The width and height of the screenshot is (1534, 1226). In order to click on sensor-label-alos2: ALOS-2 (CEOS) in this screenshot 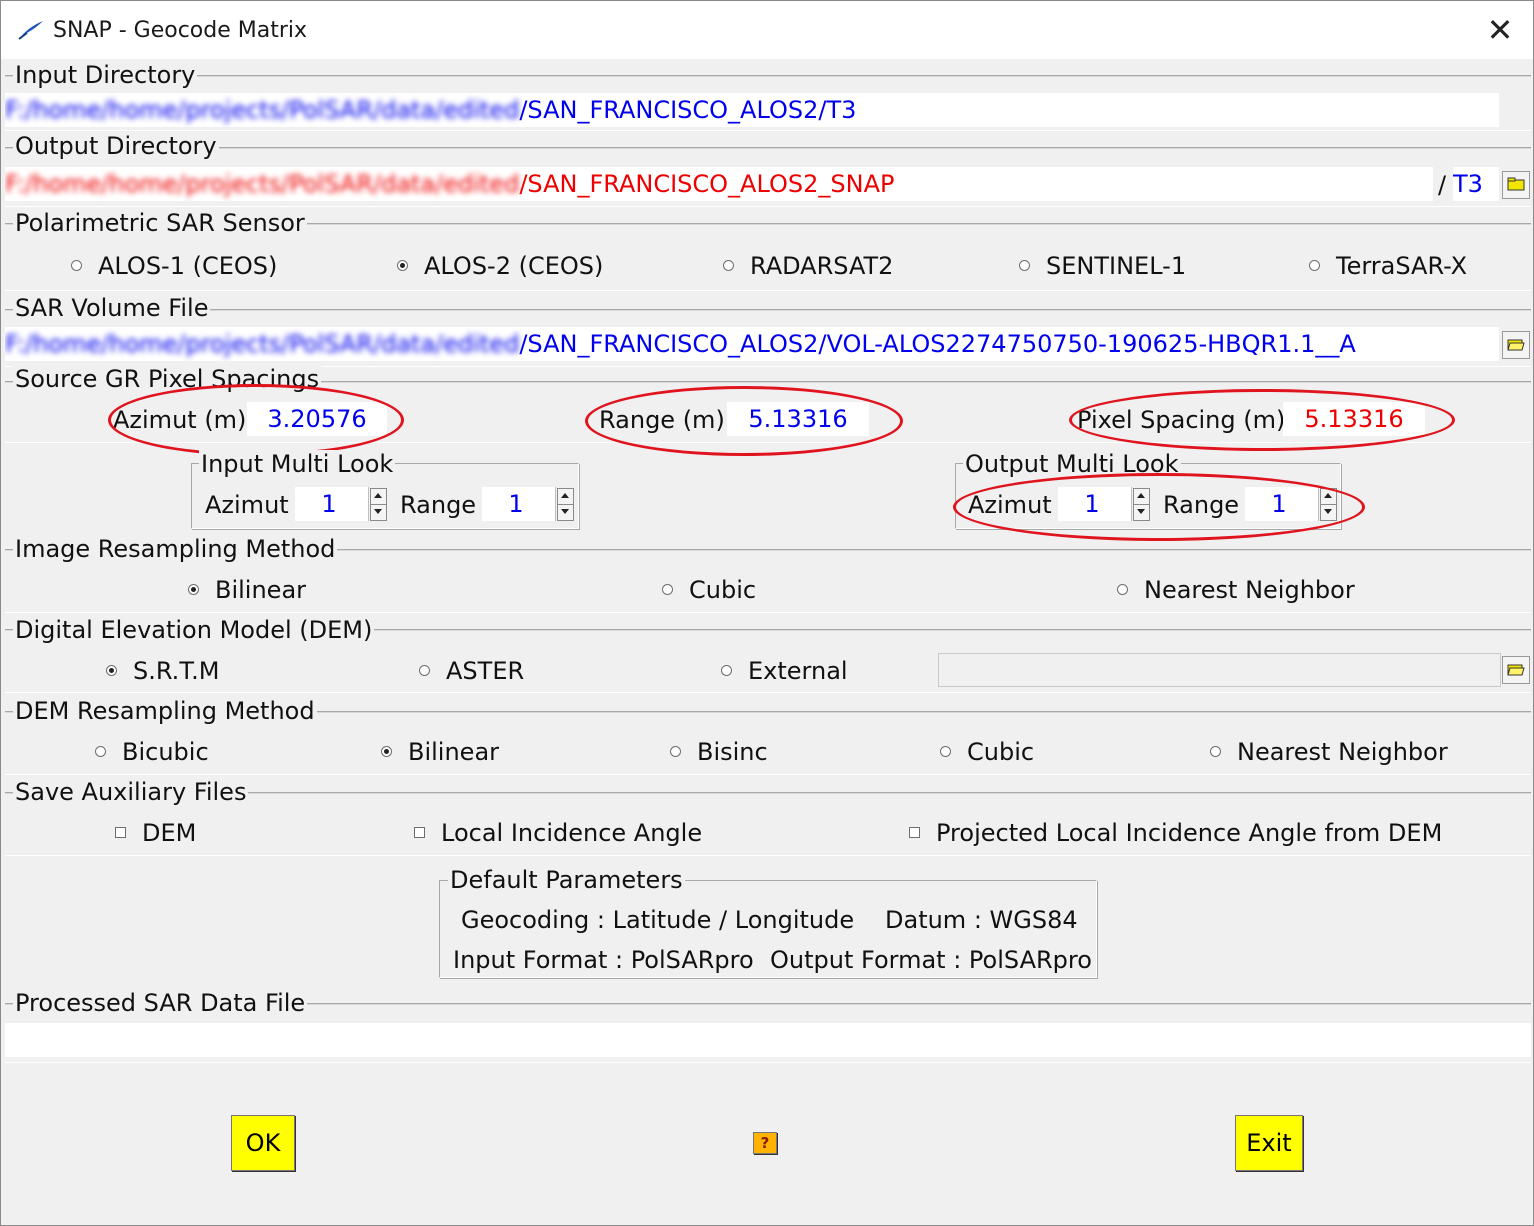, I will do `click(514, 266)`.